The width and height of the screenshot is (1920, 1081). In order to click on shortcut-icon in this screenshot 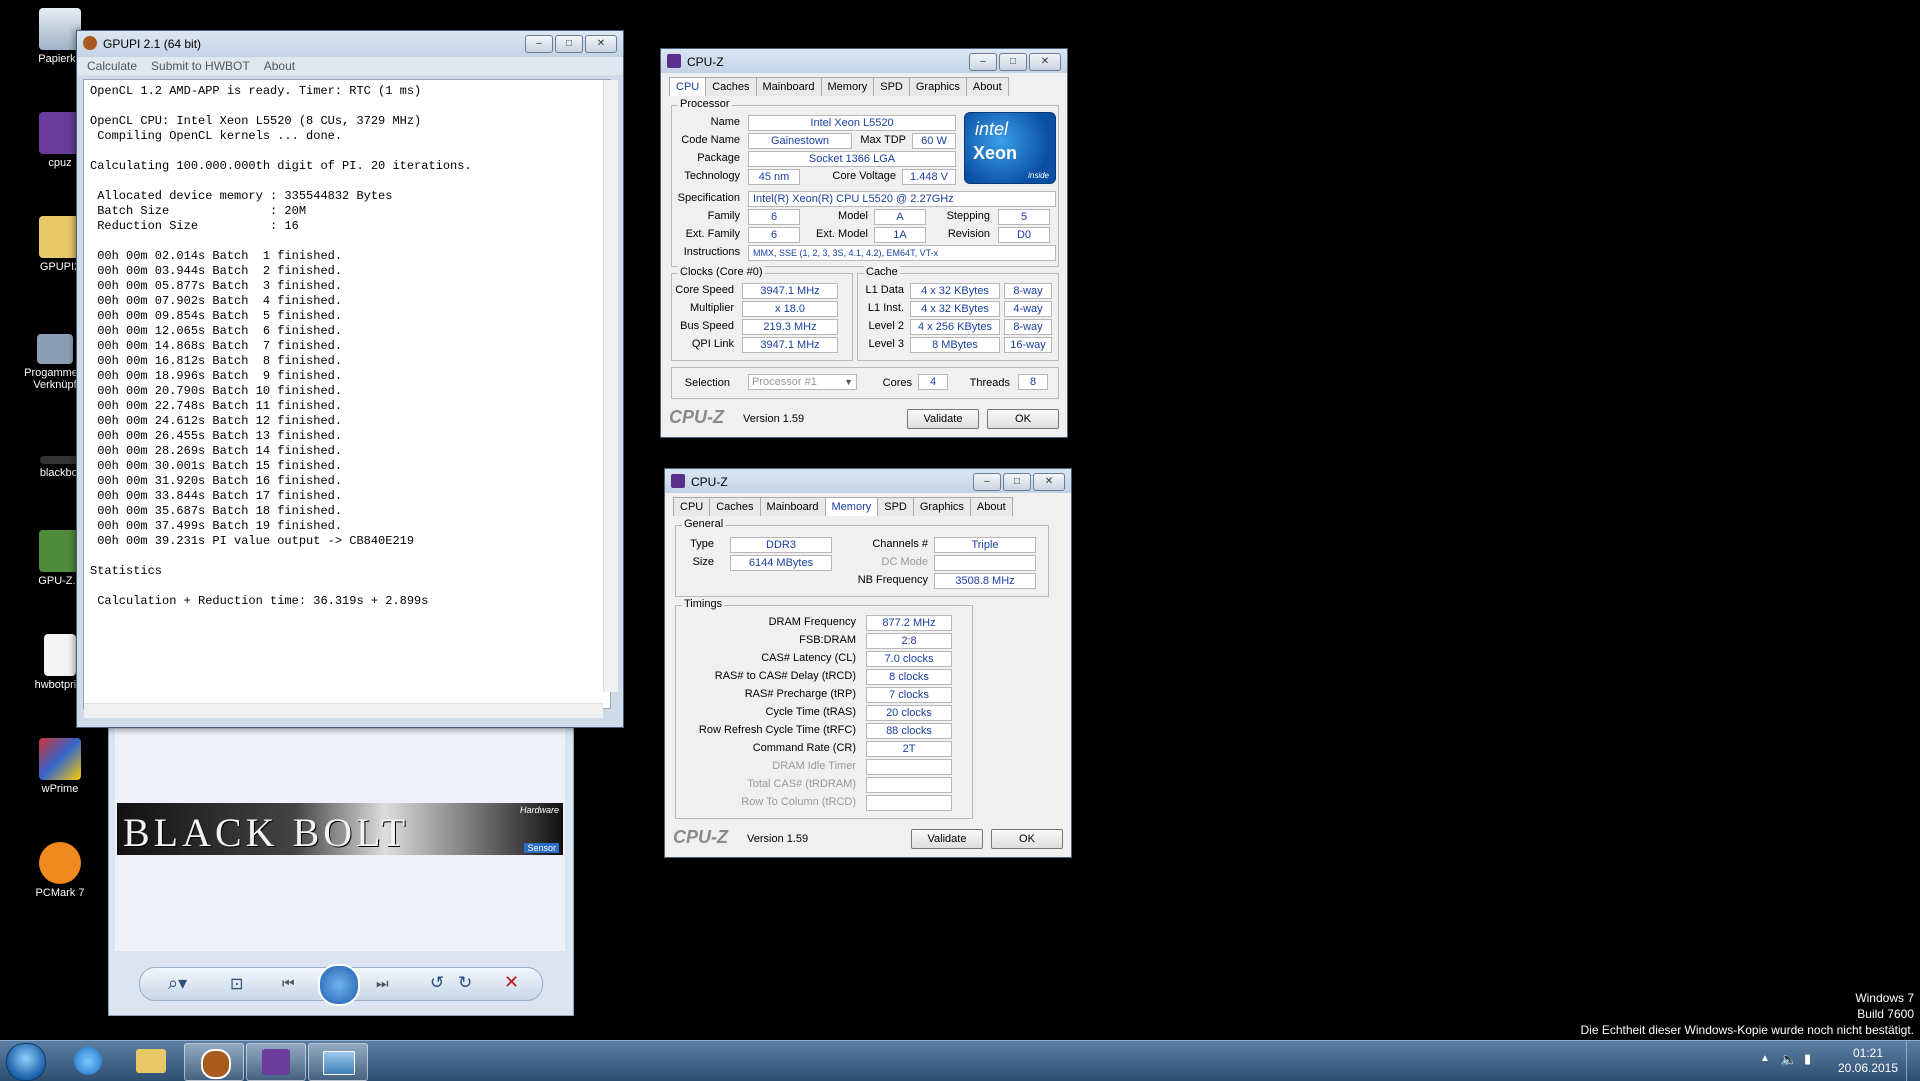, I will do `click(55, 349)`.